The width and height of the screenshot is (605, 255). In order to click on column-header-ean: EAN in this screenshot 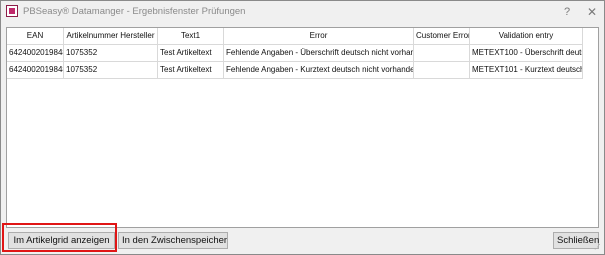, I will do `click(35, 36)`.